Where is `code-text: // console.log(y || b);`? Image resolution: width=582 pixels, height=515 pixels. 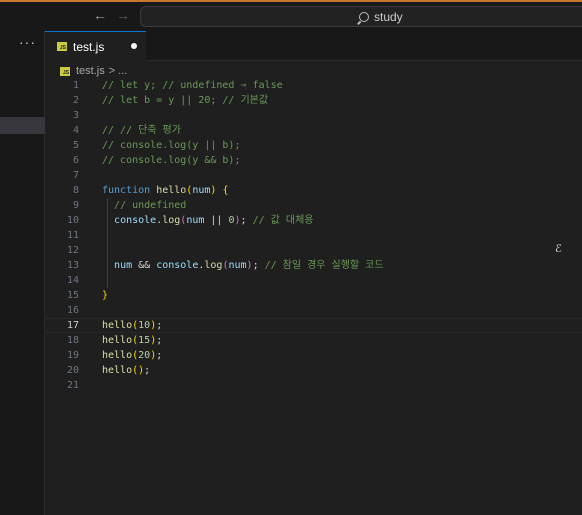 code-text: // console.log(y || b); is located at coordinates (171, 145).